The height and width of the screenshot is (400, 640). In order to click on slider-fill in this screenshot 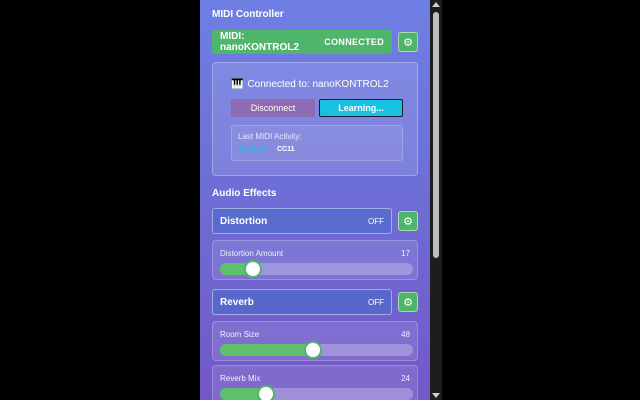, I will do `click(266, 350)`.